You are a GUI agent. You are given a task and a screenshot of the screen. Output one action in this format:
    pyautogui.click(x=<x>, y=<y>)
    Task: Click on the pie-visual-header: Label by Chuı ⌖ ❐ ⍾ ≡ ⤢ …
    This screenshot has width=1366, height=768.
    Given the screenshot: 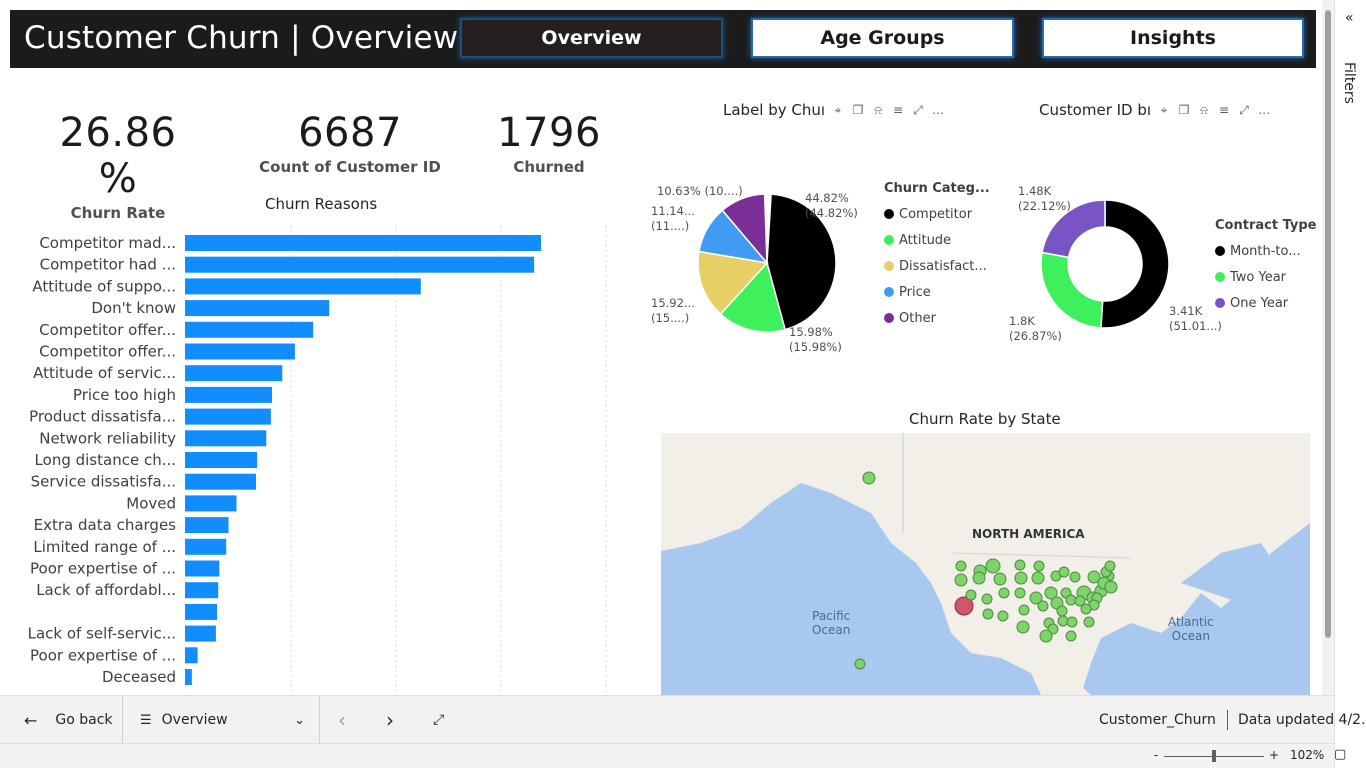 What is the action you would take?
    pyautogui.click(x=834, y=110)
    